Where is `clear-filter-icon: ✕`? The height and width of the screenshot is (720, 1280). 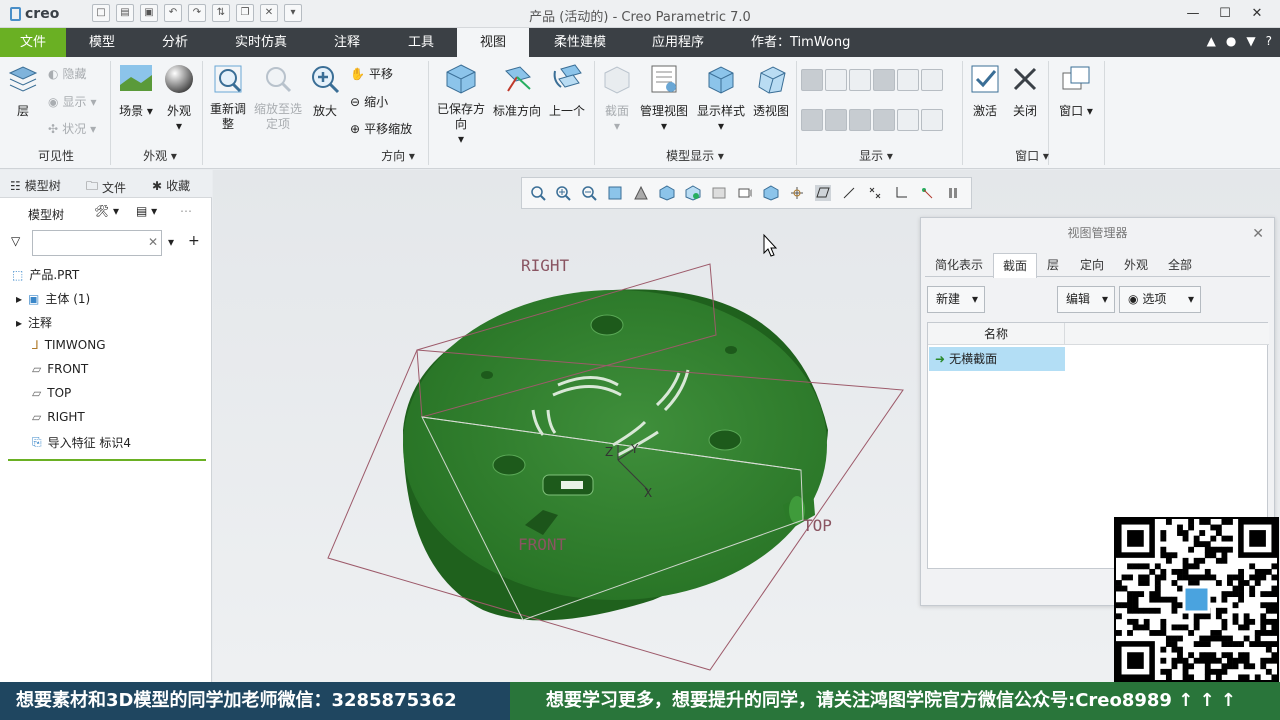 clear-filter-icon: ✕ is located at coordinates (153, 242).